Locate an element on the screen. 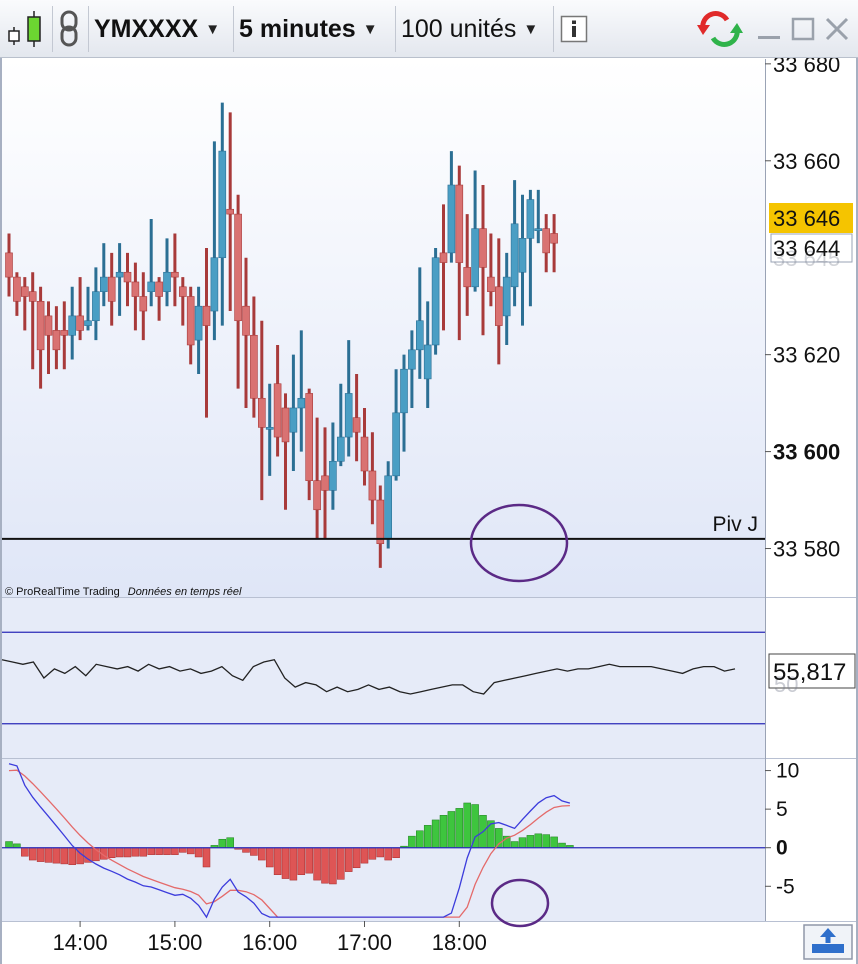  rsi-value-label: 55,817 is located at coordinates (809, 672).